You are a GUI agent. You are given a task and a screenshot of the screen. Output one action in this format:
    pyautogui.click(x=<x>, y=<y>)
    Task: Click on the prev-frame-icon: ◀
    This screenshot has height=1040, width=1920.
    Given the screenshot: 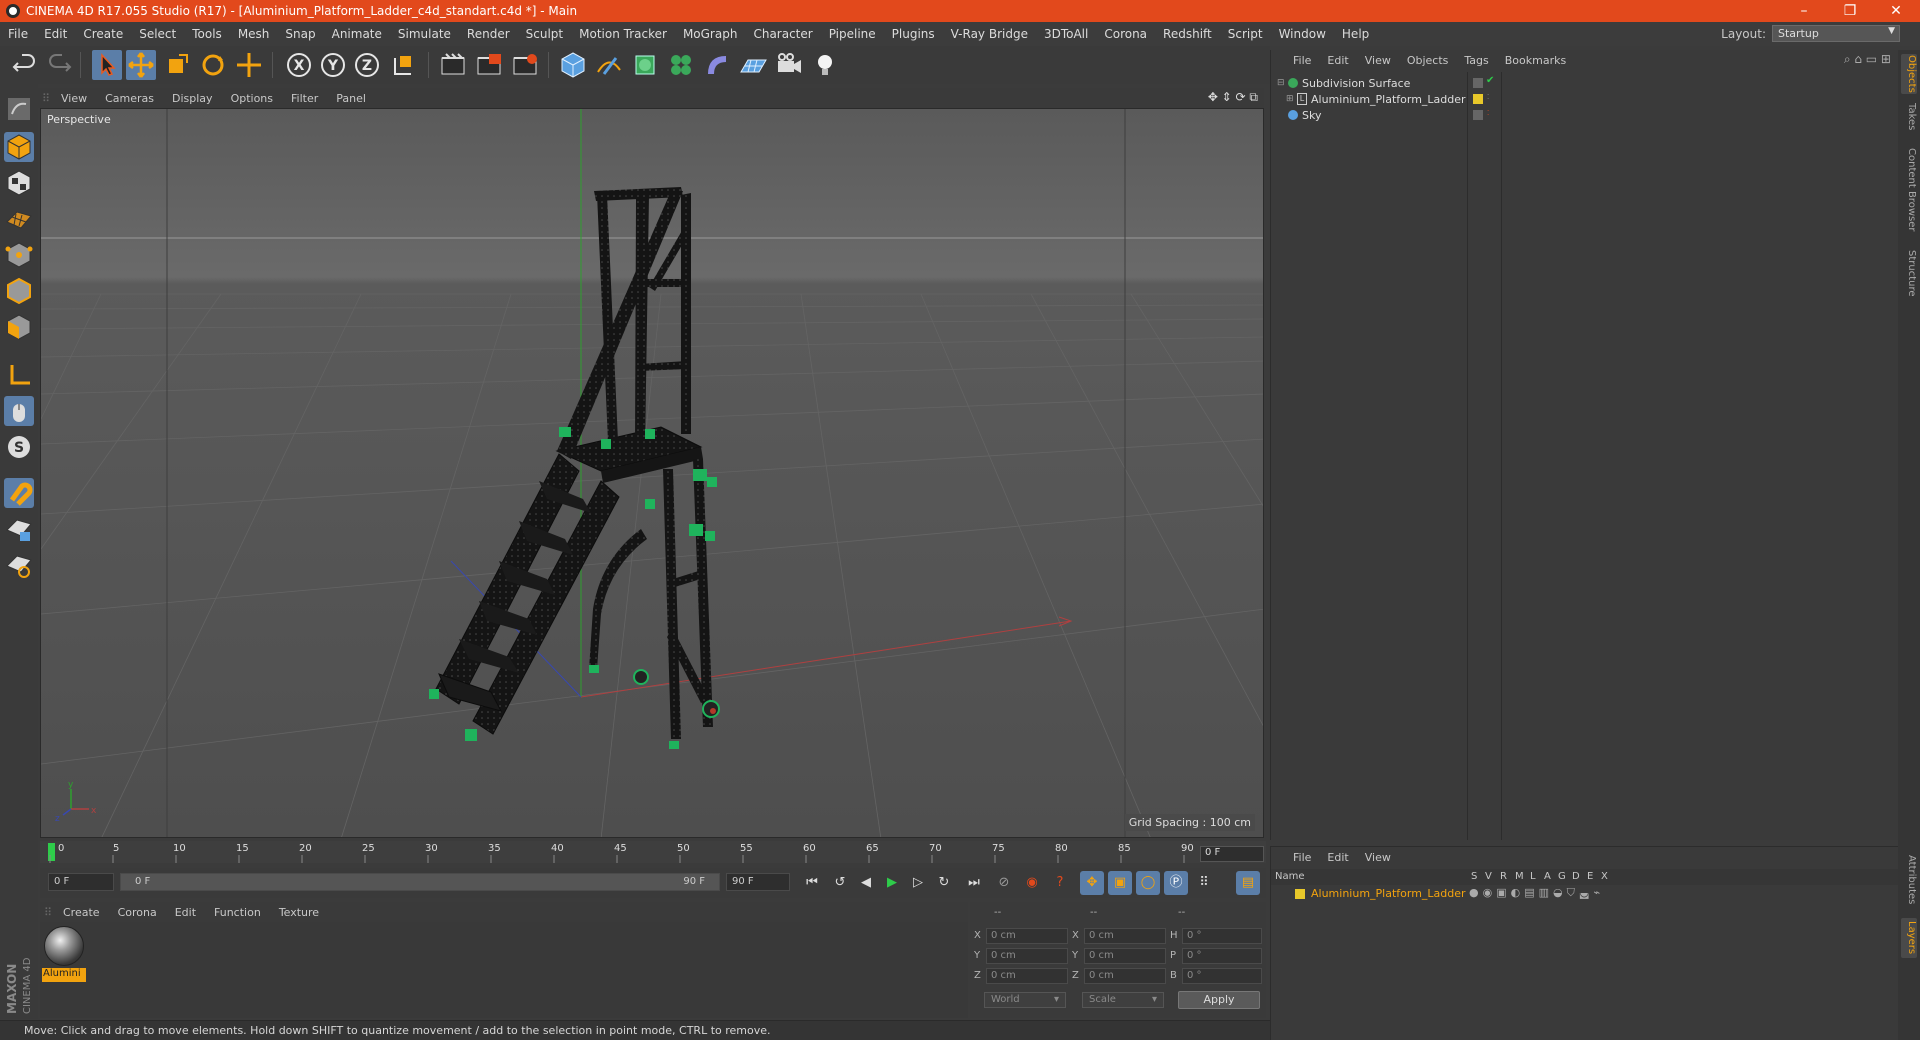 What is the action you would take?
    pyautogui.click(x=866, y=883)
    